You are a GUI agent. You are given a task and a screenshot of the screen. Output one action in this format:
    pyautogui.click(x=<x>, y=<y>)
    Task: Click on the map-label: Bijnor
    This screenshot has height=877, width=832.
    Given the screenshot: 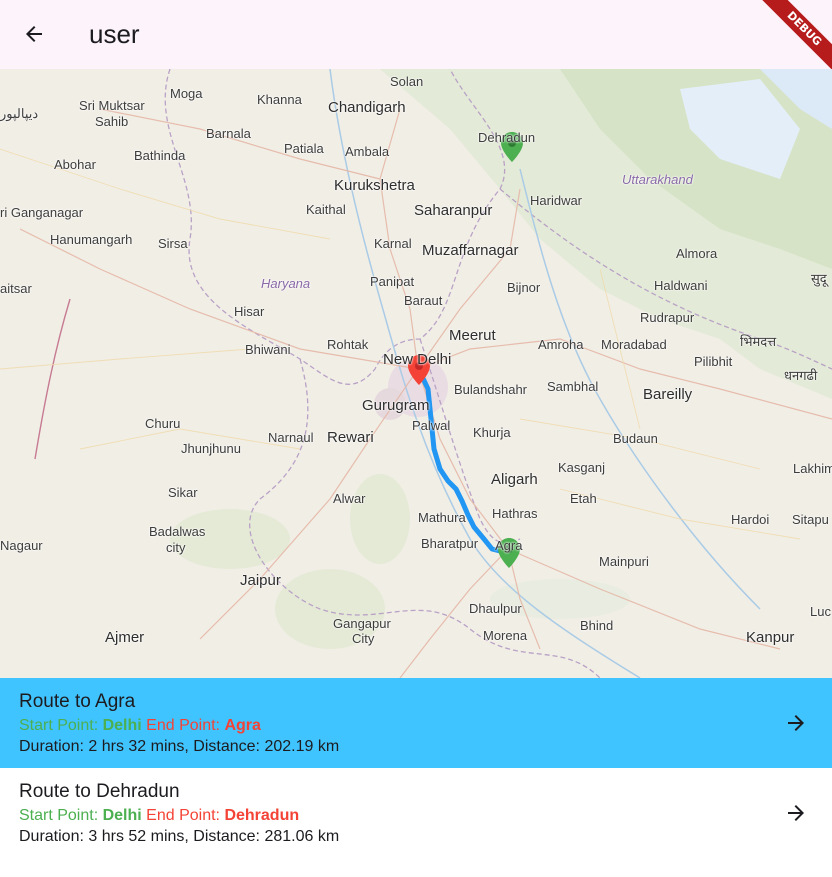 What is the action you would take?
    pyautogui.click(x=524, y=287)
    